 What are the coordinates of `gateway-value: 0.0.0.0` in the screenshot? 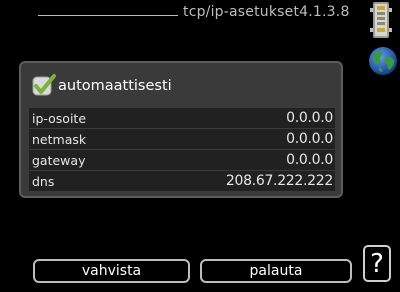 It's located at (309, 160).